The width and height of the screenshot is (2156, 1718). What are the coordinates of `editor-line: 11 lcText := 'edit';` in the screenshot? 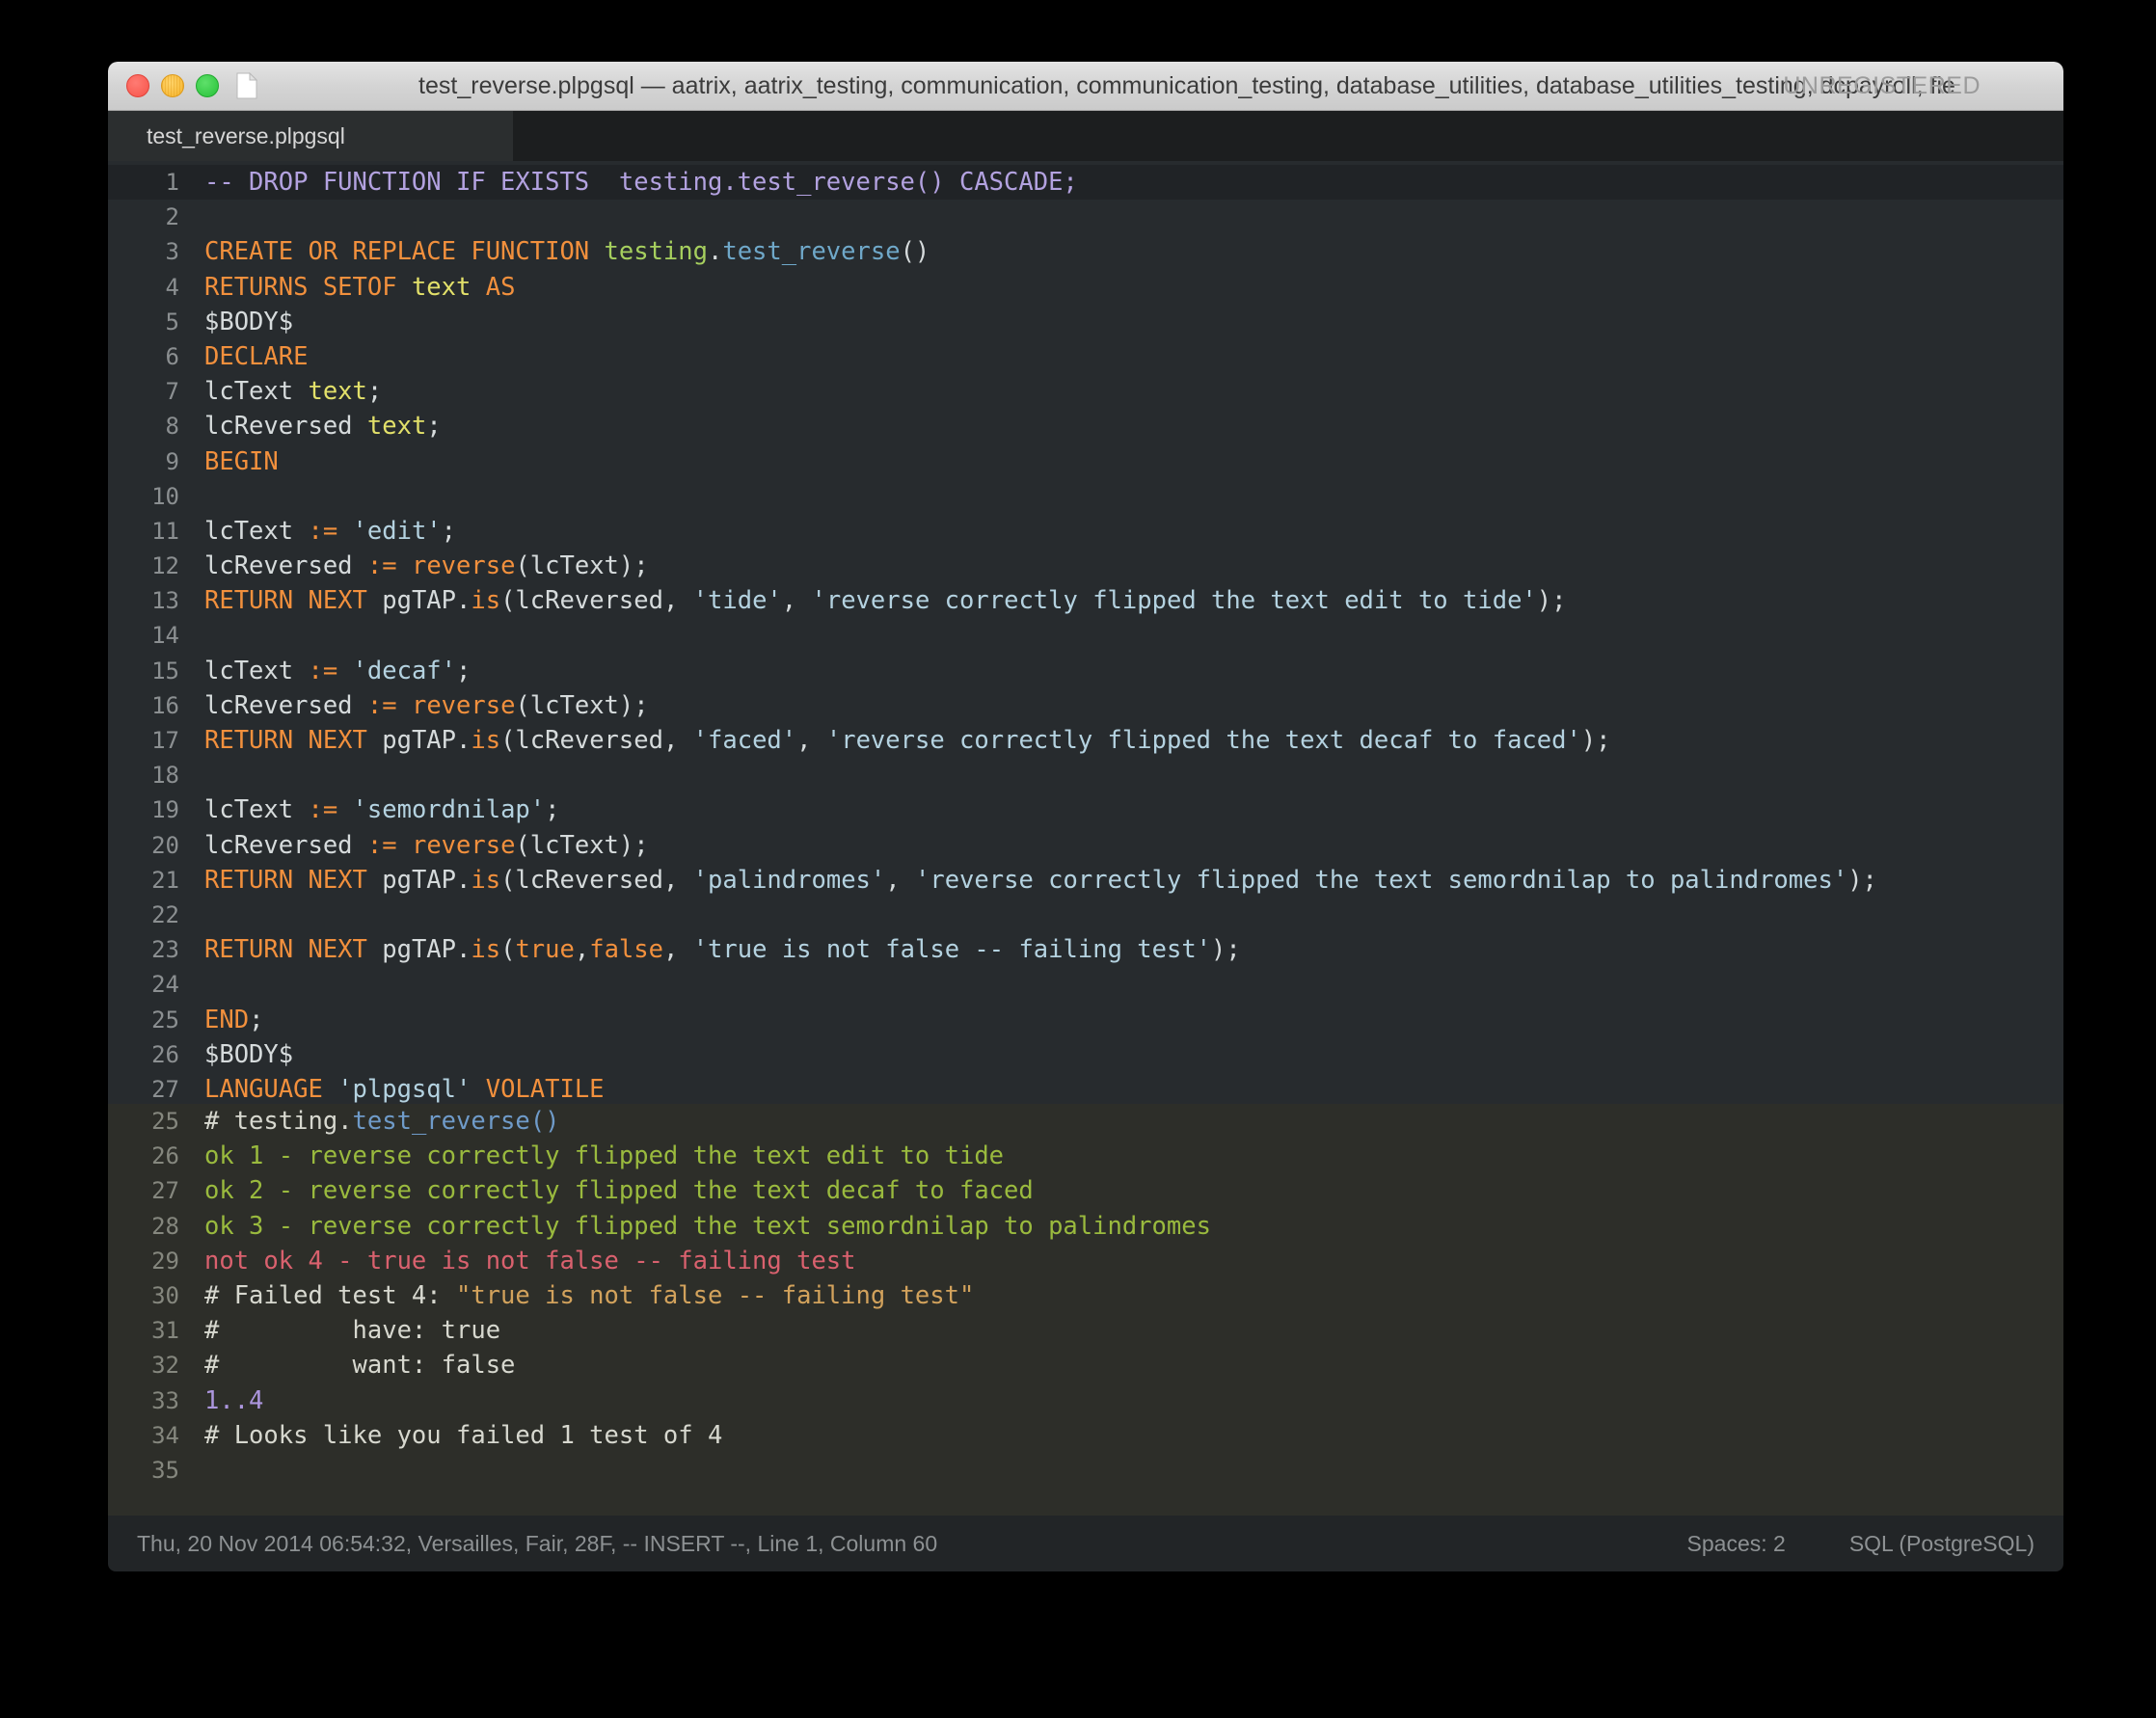 It's located at (1085, 531).